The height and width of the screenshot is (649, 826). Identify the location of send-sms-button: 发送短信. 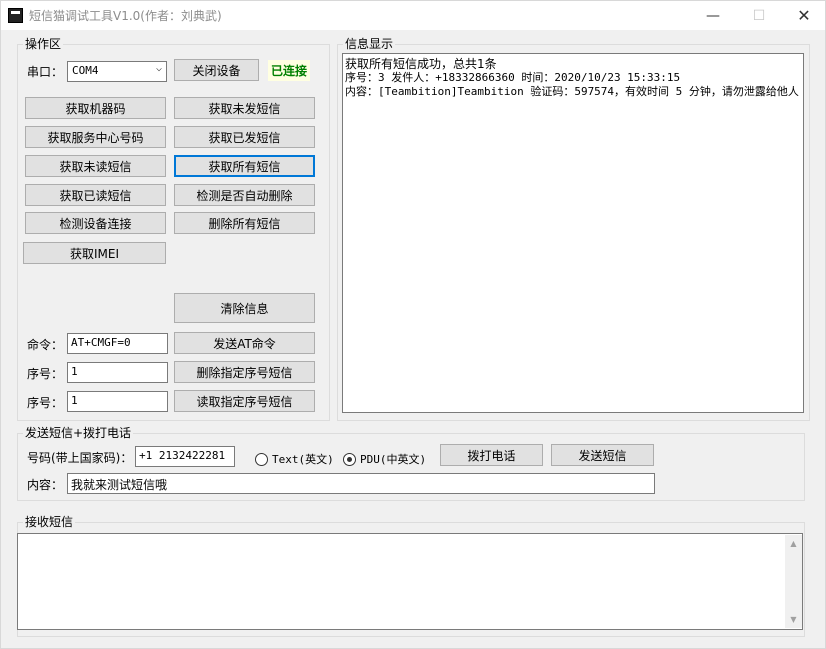
(602, 455).